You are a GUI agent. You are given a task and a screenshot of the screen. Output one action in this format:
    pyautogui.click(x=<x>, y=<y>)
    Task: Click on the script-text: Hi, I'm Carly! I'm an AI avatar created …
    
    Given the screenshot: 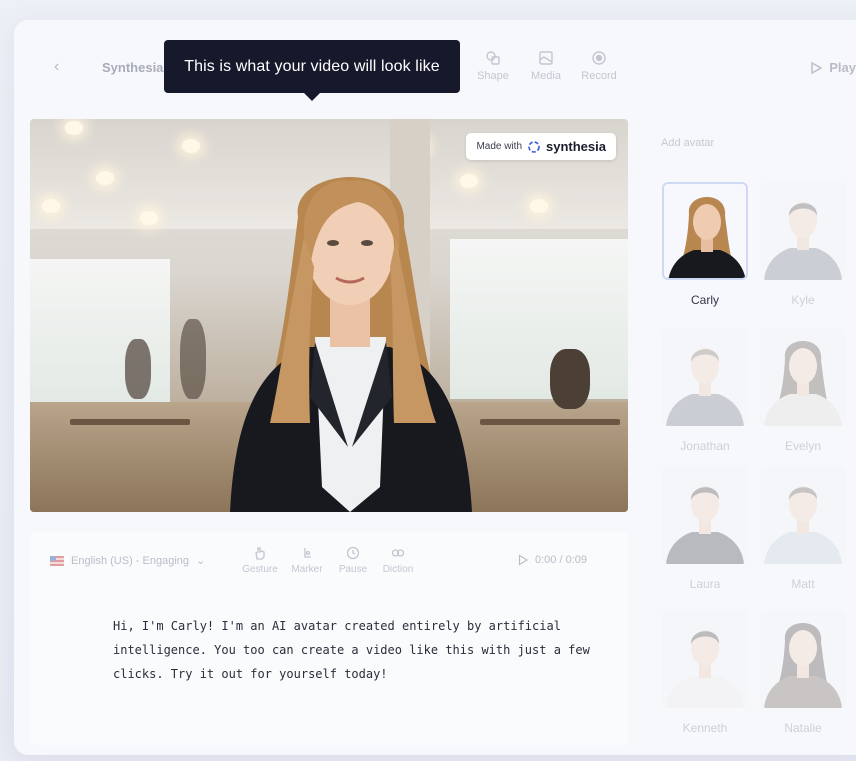 What is the action you would take?
    pyautogui.click(x=353, y=650)
    